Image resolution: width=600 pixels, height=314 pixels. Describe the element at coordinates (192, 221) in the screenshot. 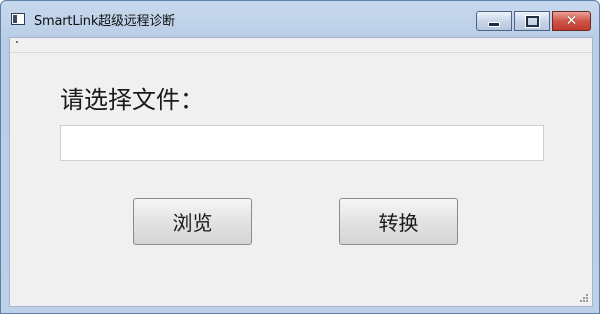

I see `browse-button: 浏览` at that location.